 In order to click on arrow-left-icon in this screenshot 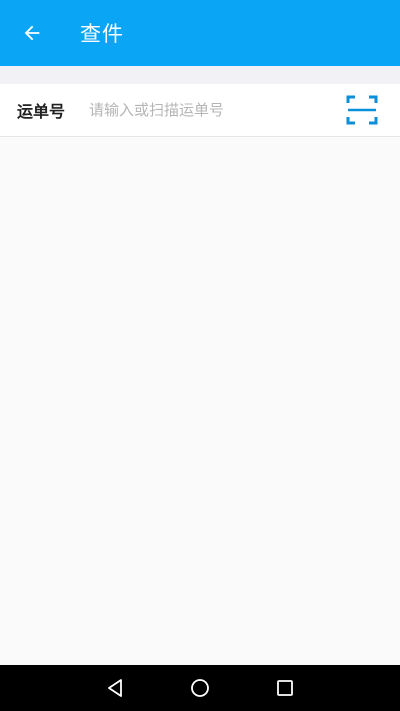, I will do `click(32, 33)`.